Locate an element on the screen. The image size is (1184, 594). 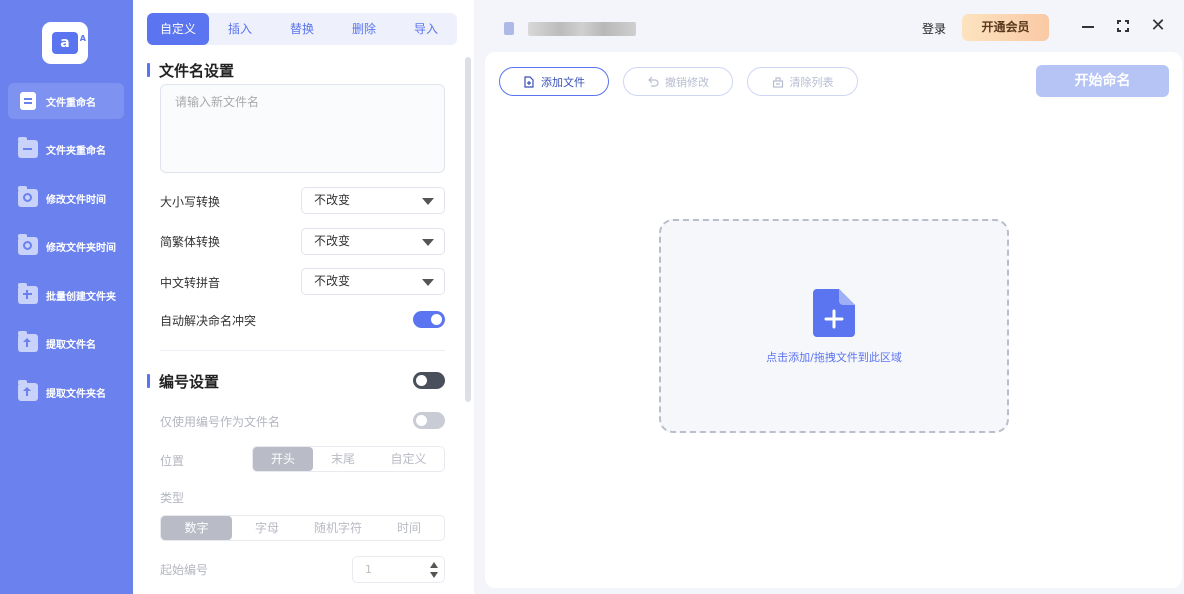
close-button: ✕ is located at coordinates (1158, 25).